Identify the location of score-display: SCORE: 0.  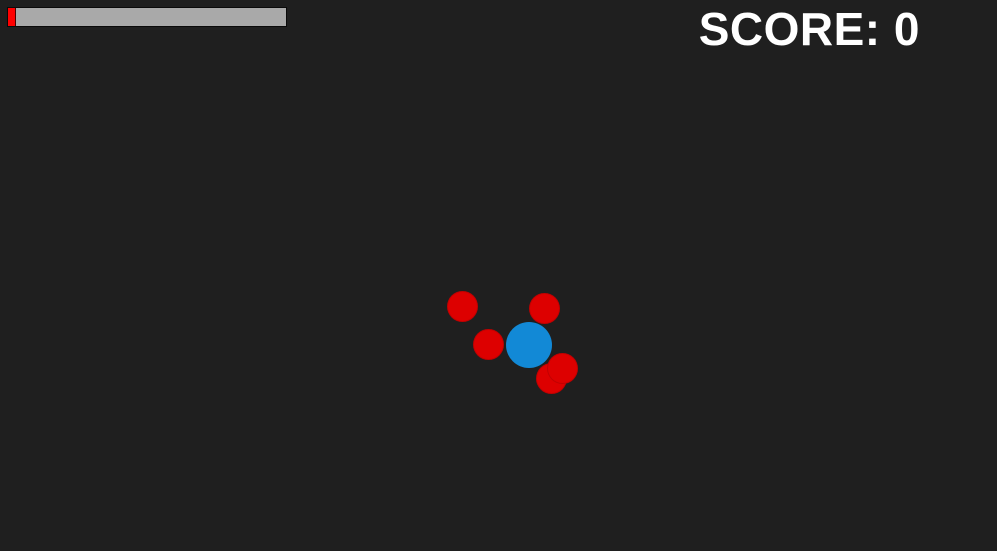
(809, 29).